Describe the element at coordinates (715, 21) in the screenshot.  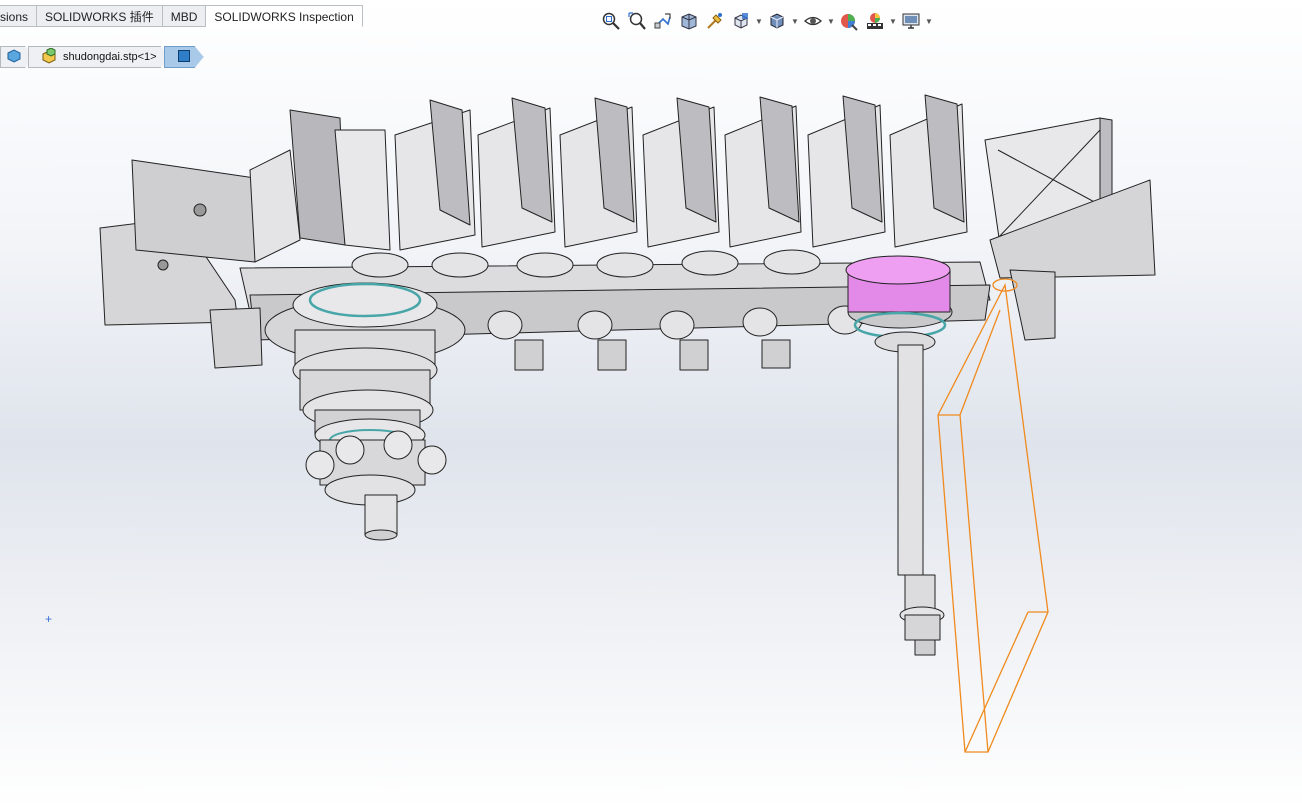
I see `dynamic-annotation-icon` at that location.